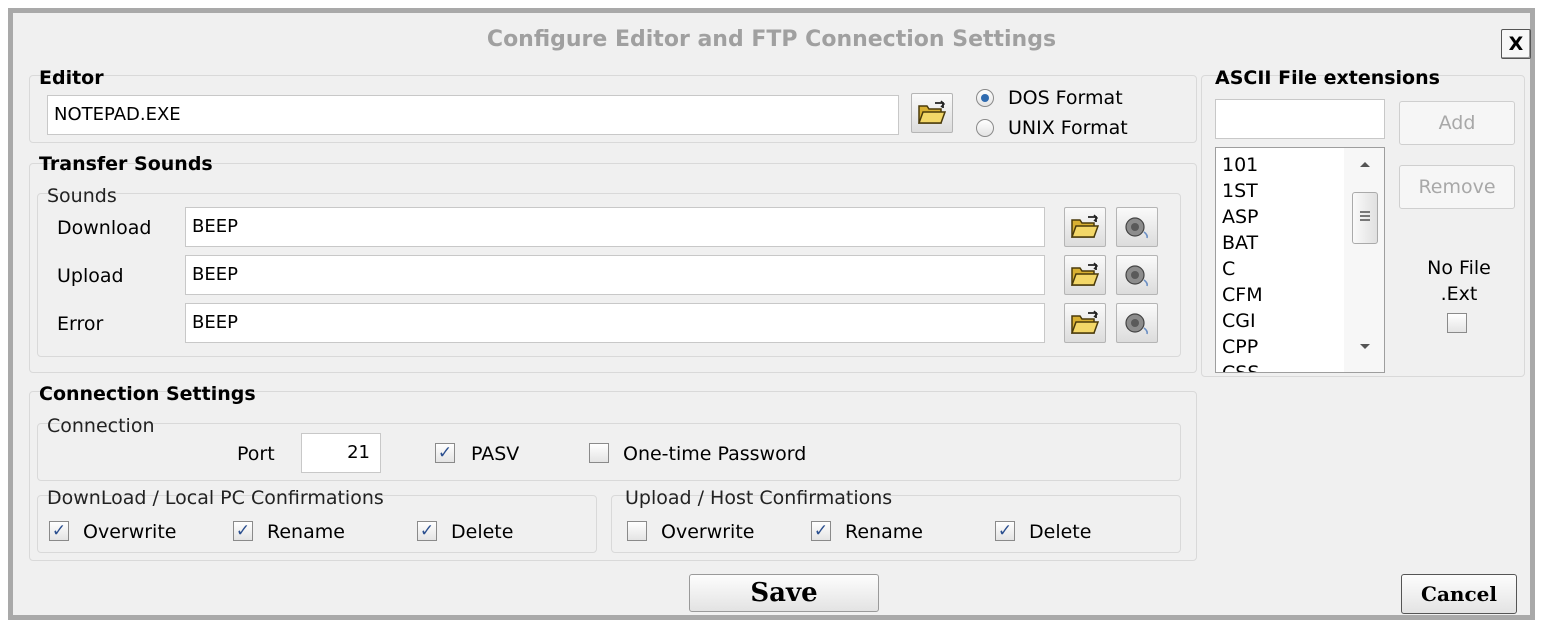 The height and width of the screenshot is (623, 1543). Describe the element at coordinates (1005, 531) in the screenshot. I see `upload-delete-checkbox: ✓` at that location.